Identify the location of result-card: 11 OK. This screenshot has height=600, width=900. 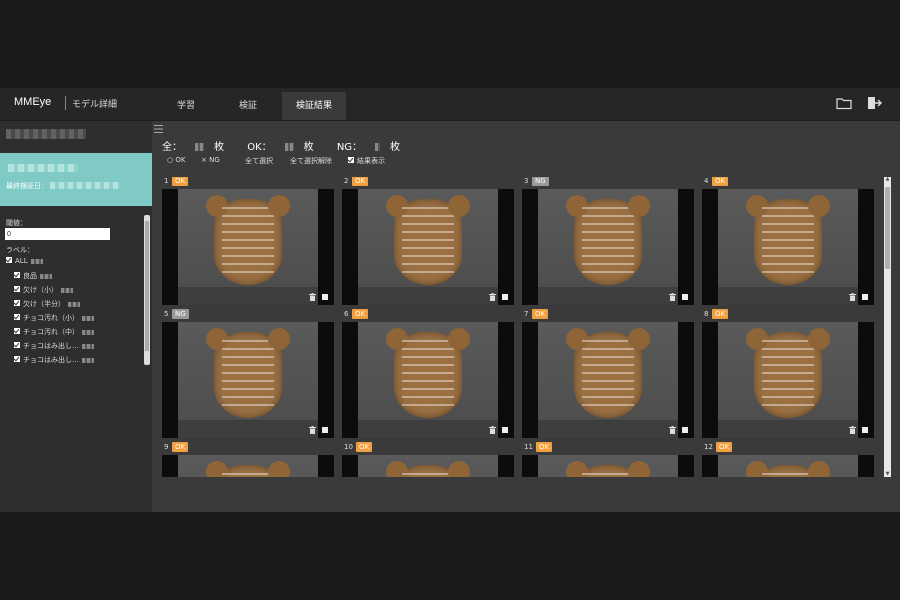
(608, 459).